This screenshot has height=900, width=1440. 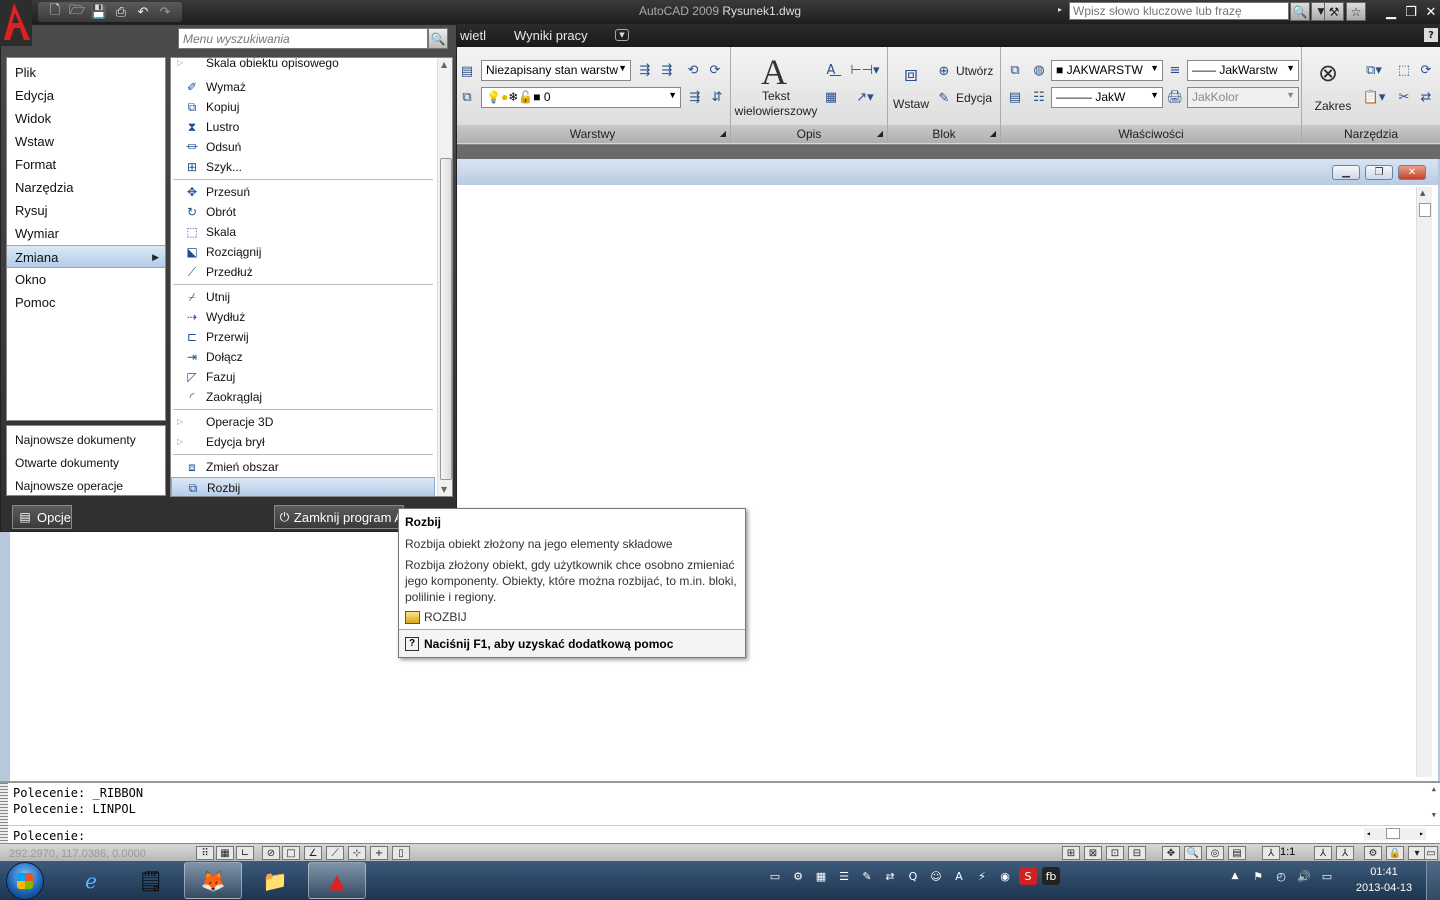 What do you see at coordinates (944, 71) in the screenshot?
I see `create-block-icon: ⊕` at bounding box center [944, 71].